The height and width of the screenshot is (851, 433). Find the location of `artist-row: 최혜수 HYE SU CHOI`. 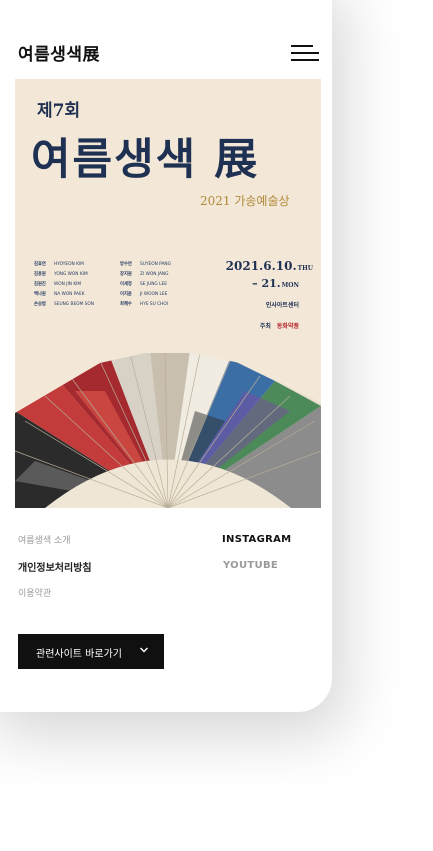

artist-row: 최혜수 HYE SU CHOI is located at coordinates (144, 304).